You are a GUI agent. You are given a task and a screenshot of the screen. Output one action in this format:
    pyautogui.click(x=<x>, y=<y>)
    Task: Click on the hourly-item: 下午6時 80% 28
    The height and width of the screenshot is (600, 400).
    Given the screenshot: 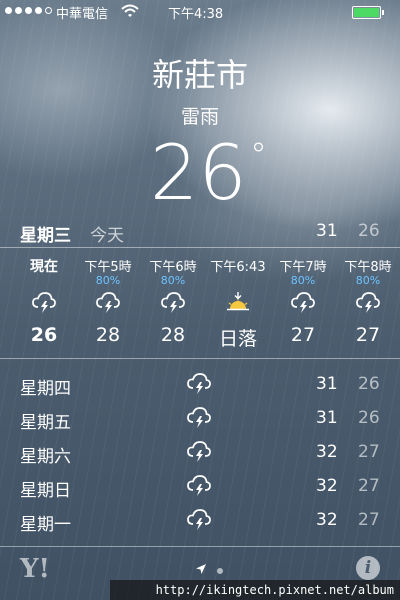 What is the action you would take?
    pyautogui.click(x=173, y=301)
    